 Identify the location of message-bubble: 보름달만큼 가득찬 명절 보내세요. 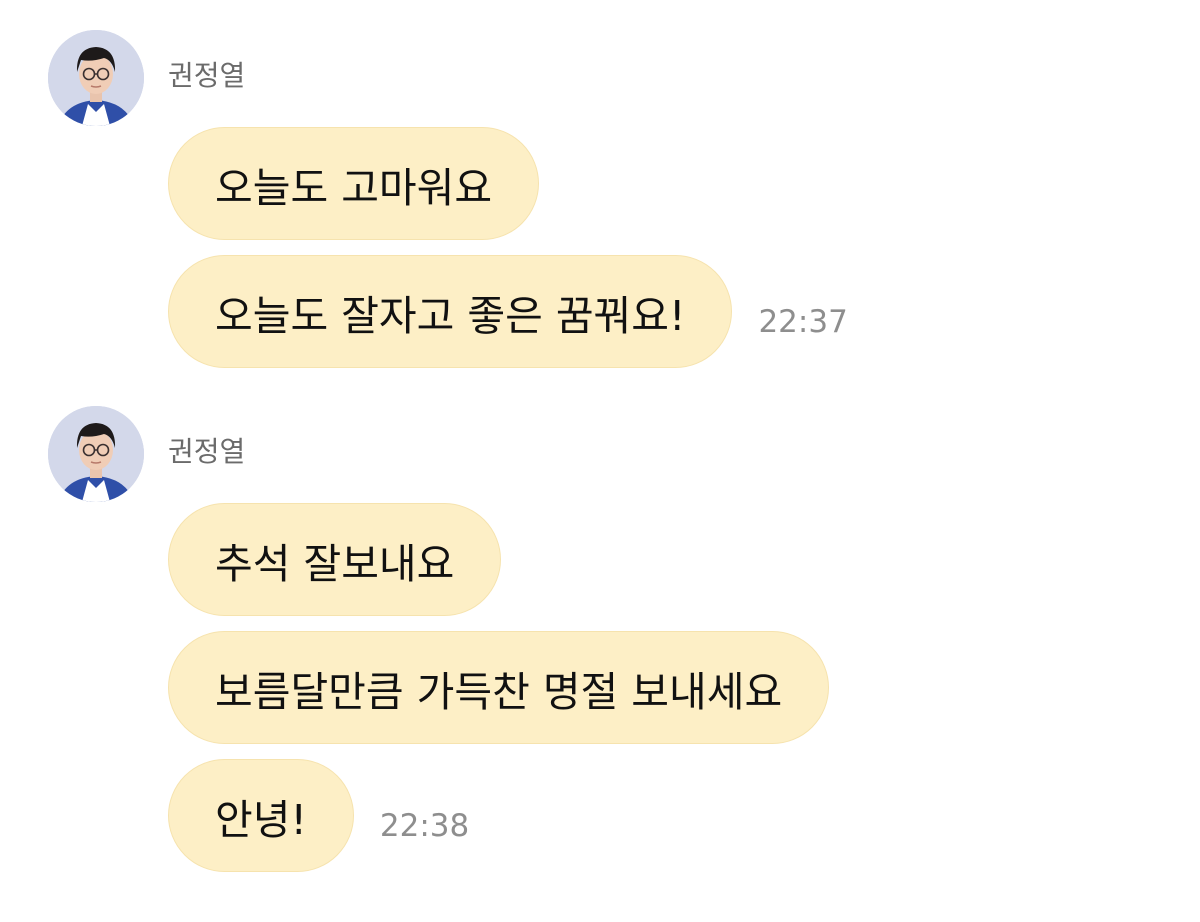
(499, 687).